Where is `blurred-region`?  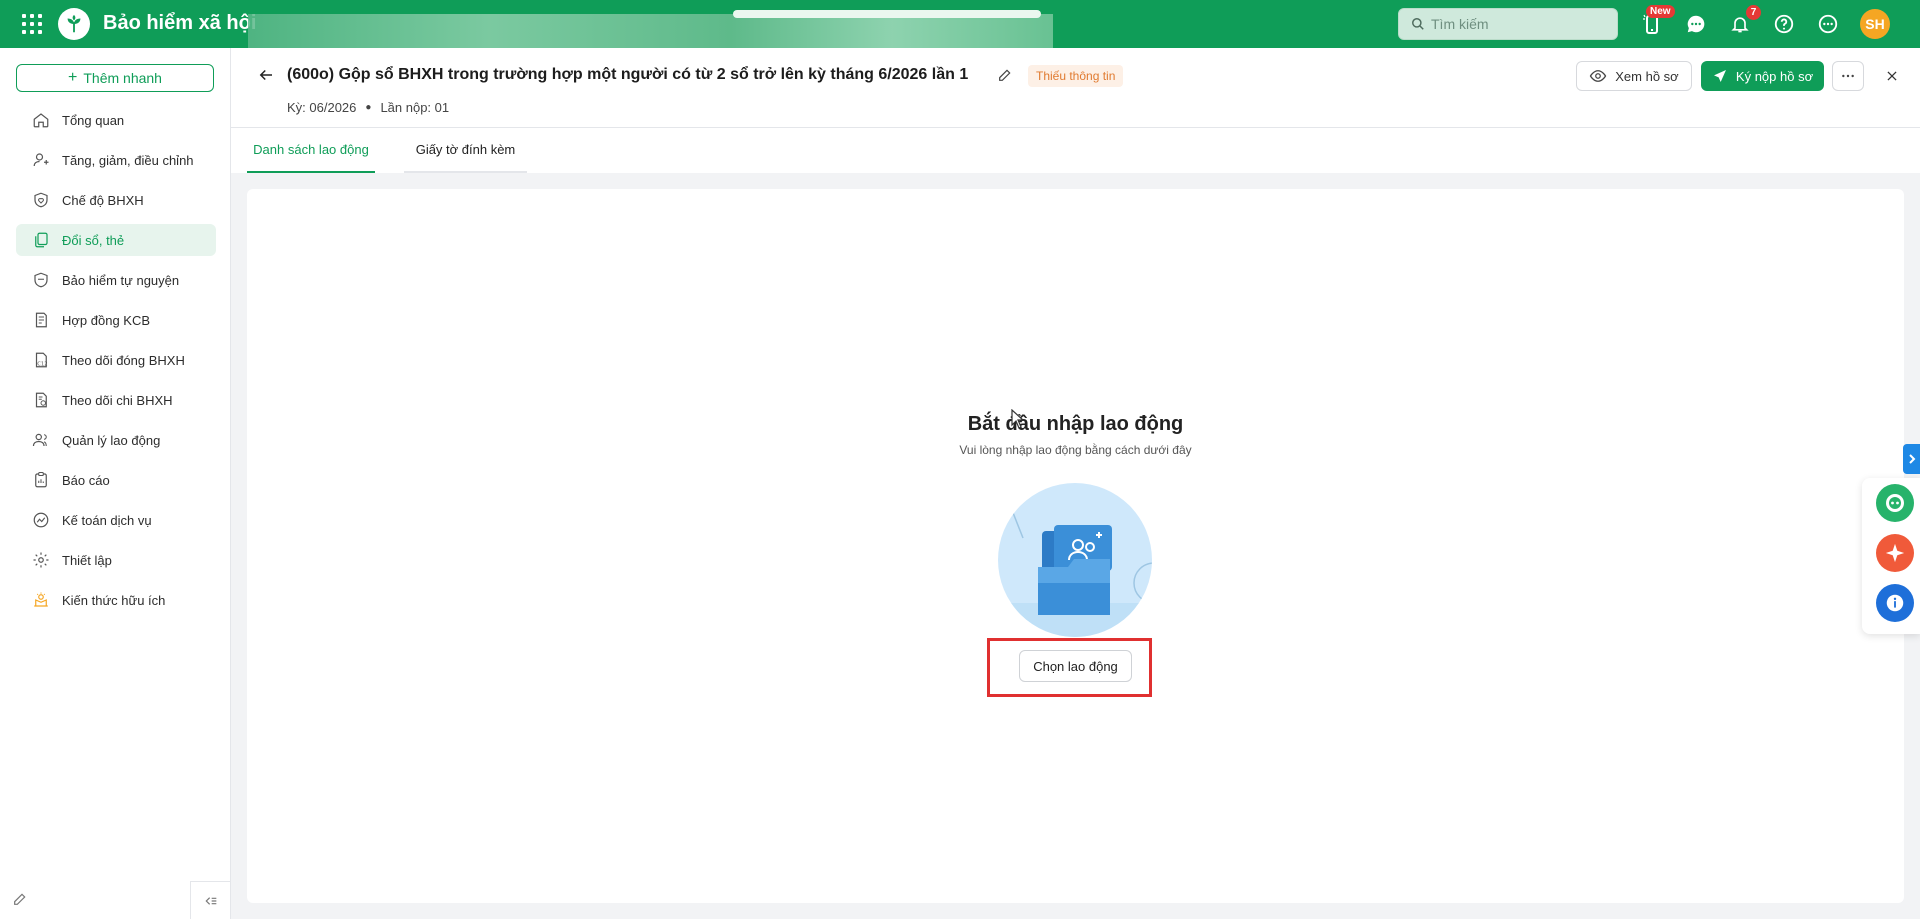 blurred-region is located at coordinates (650, 31).